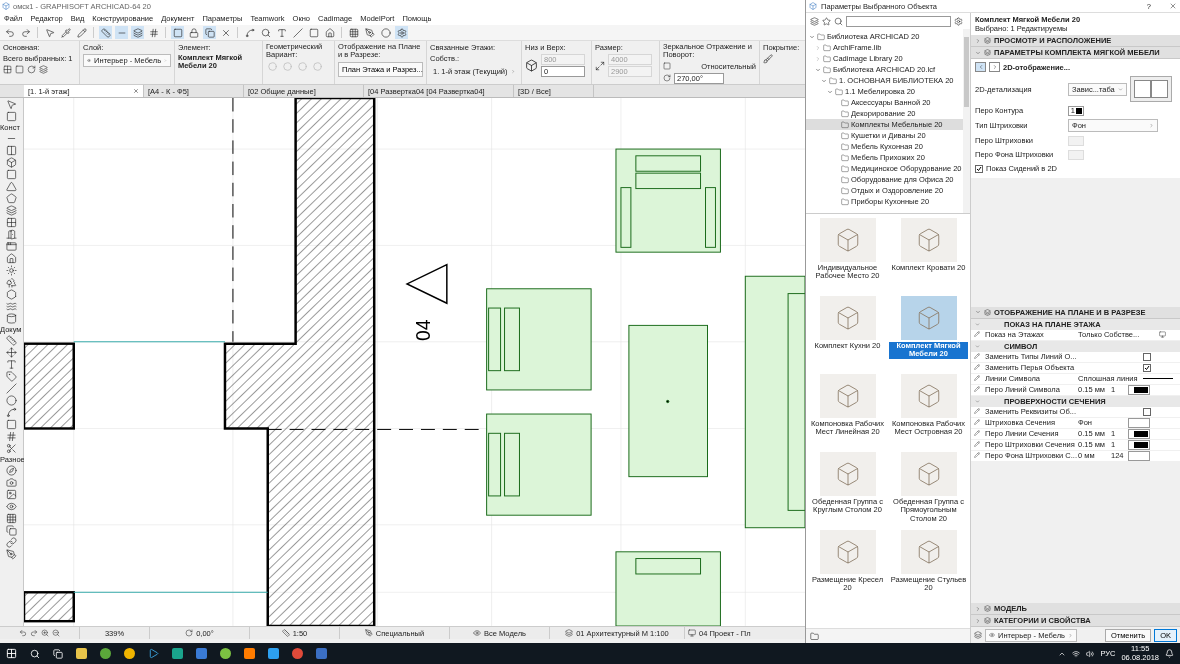 This screenshot has height=664, width=1180. I want to click on story-icon, so click(1162, 335).